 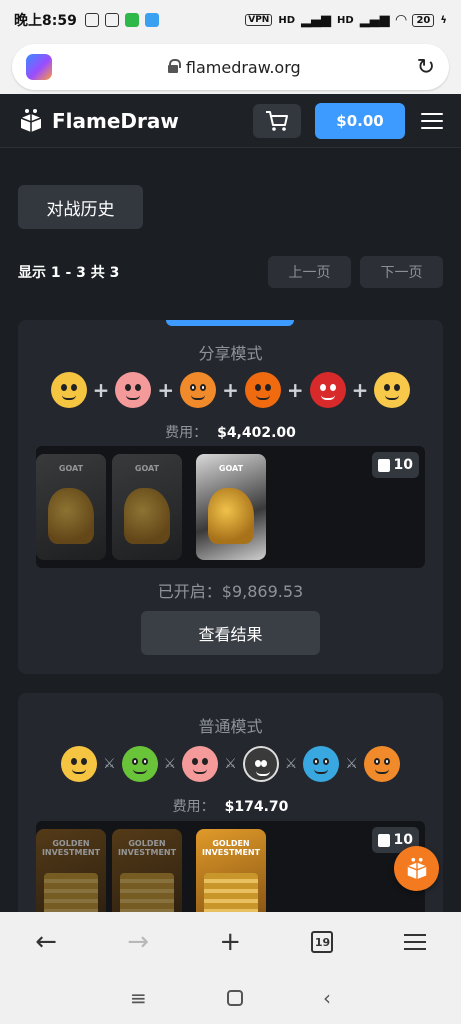 I want to click on reload-icon: ↻, so click(x=426, y=67).